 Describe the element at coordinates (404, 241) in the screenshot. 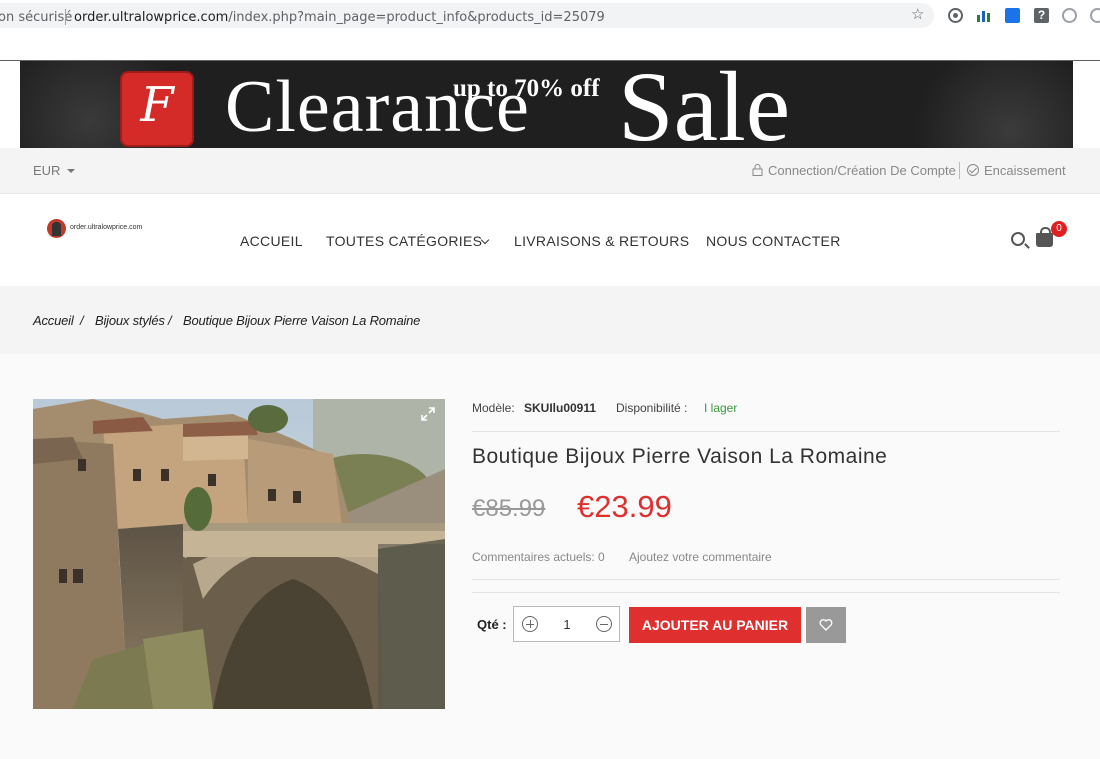

I see `nav-all-categories: TOUTES CATÉGORIES` at that location.